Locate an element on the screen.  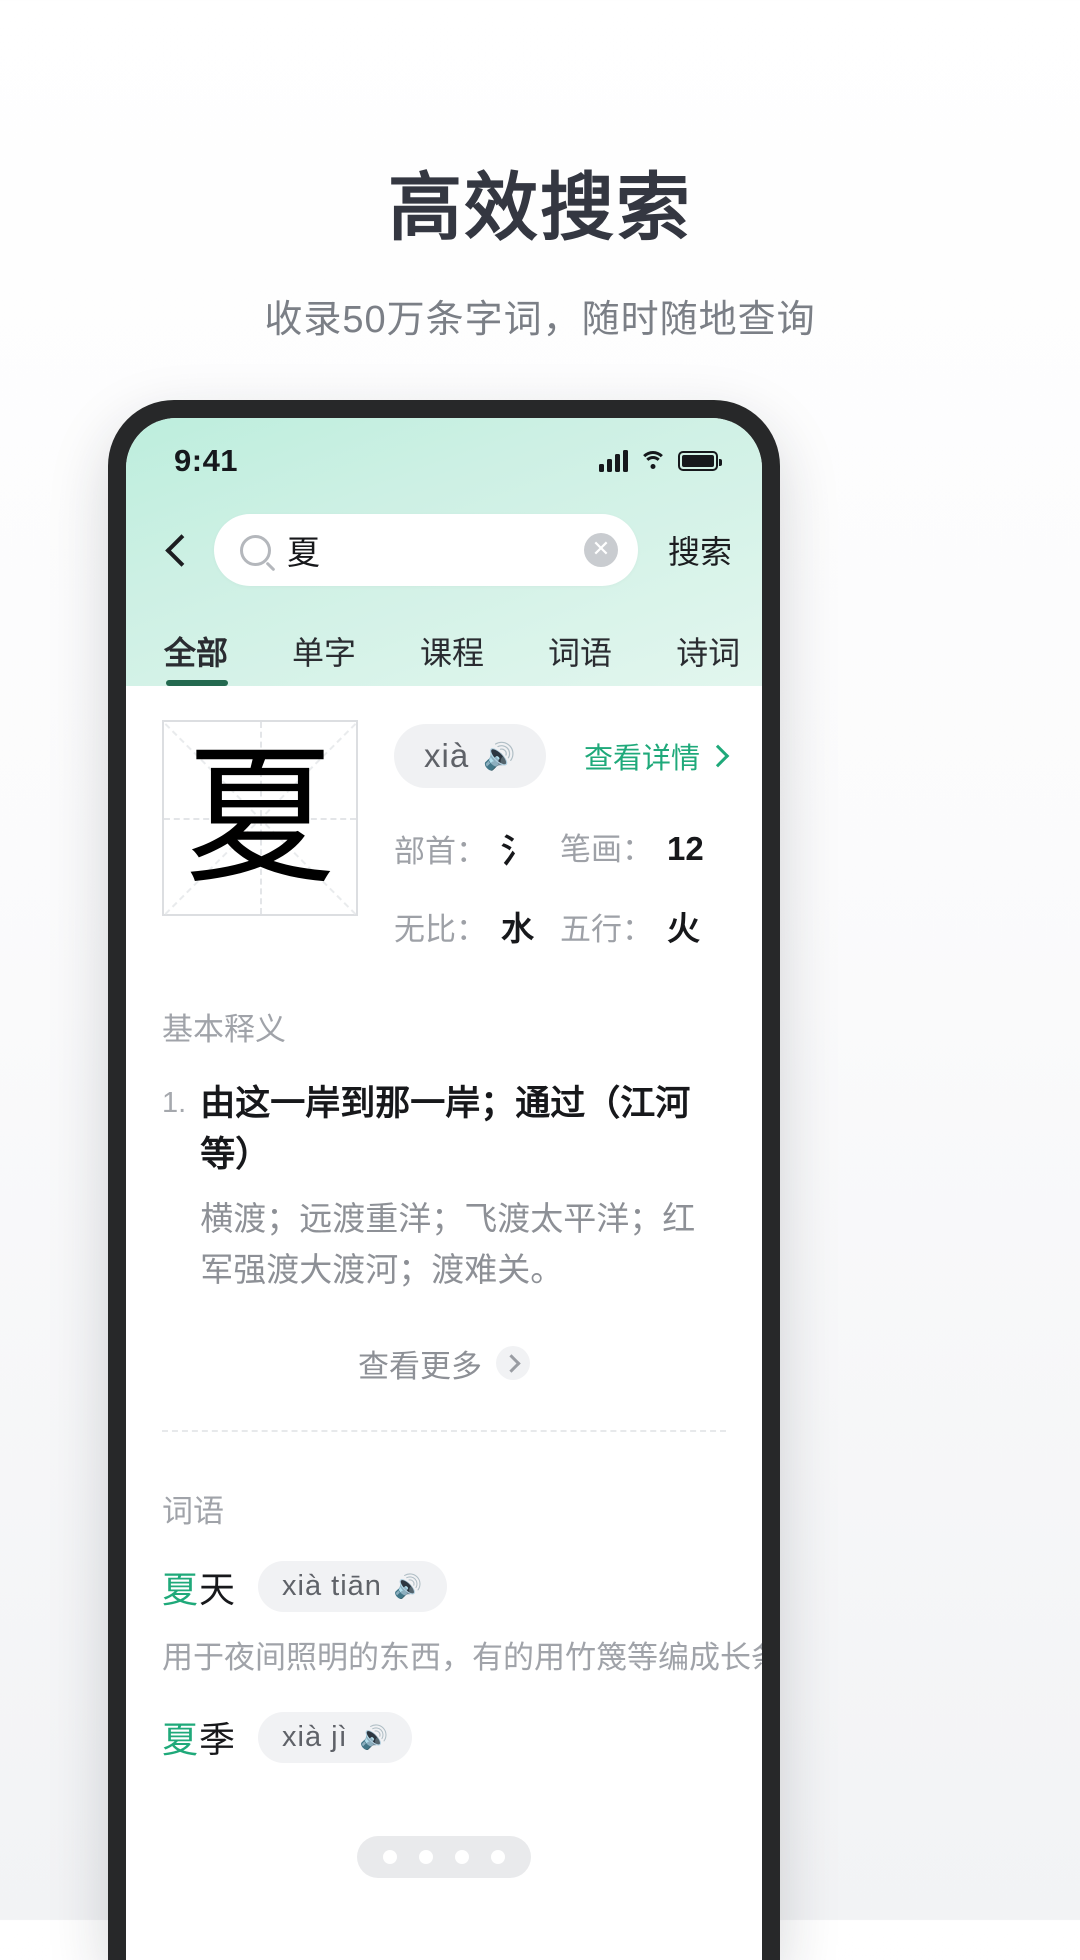
attribute-label: 五行： is located at coordinates (606, 929).